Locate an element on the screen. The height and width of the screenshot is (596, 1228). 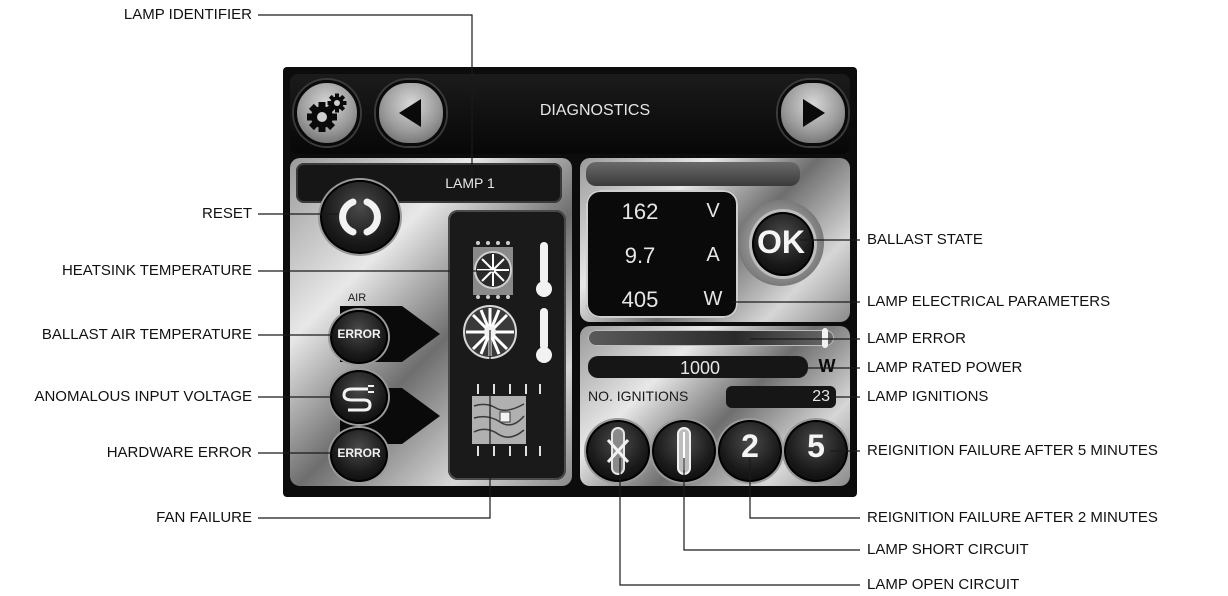
callout-ballast-state: BALLAST STATE is located at coordinates (925, 239).